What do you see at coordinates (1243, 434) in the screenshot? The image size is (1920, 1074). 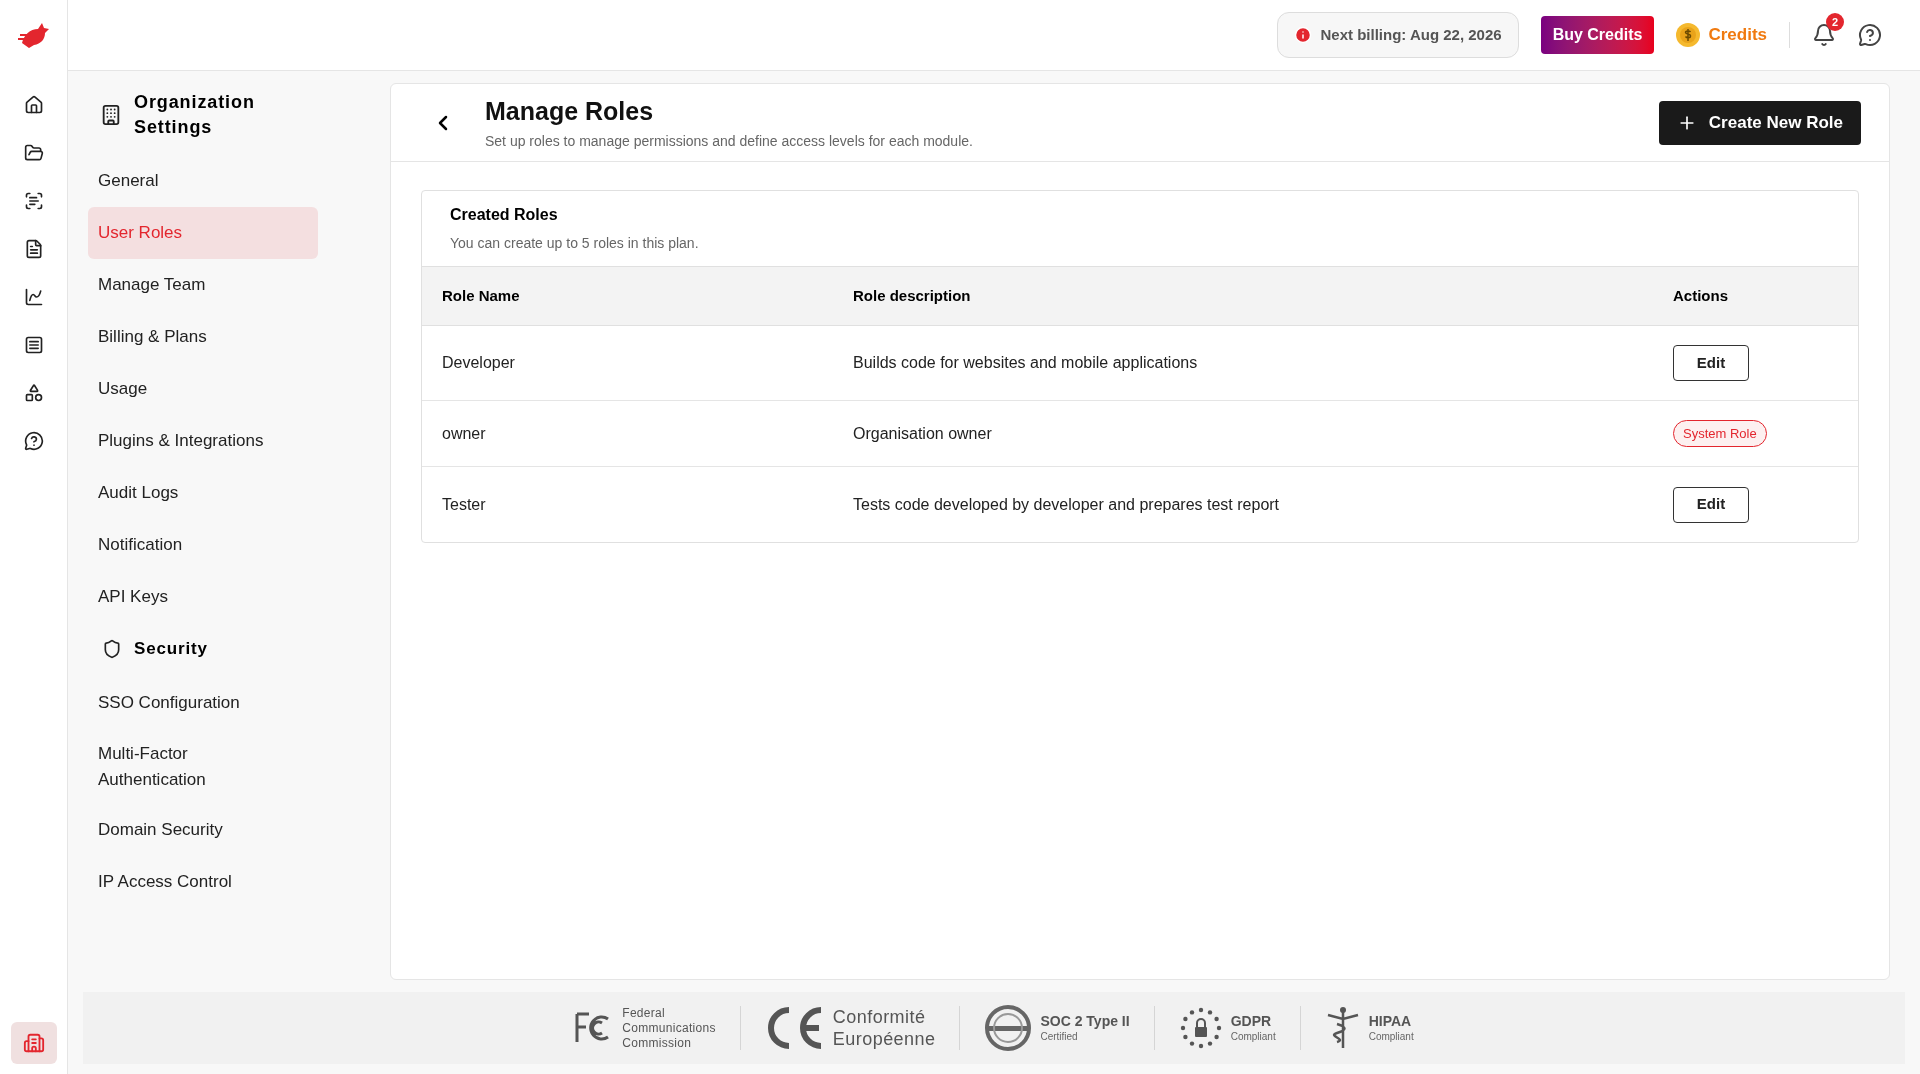 I see `table-cell: Organisation owner` at bounding box center [1243, 434].